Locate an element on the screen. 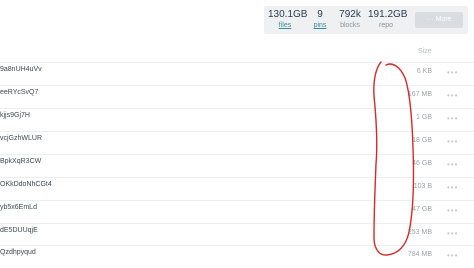  file-cid: Qzdhpyqud is located at coordinates (18, 252).